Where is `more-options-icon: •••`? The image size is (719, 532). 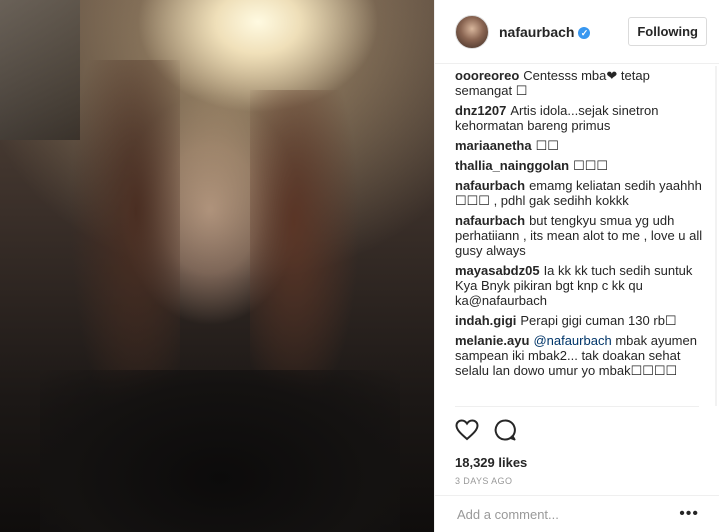 more-options-icon: ••• is located at coordinates (689, 514).